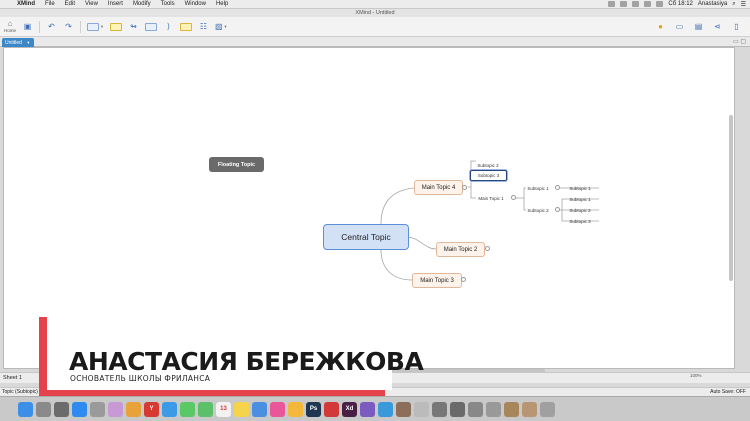  I want to click on search-icon: ⌕, so click(733, 4).